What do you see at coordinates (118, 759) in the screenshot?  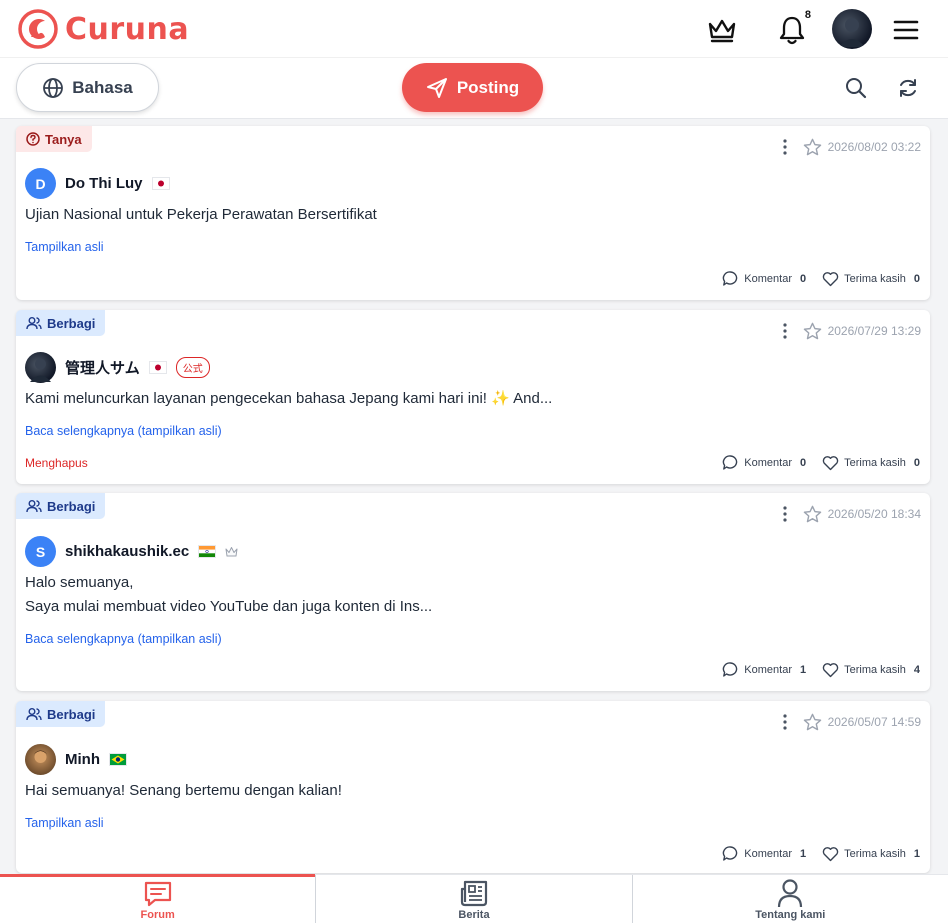 I see `brazil-flag-icon` at bounding box center [118, 759].